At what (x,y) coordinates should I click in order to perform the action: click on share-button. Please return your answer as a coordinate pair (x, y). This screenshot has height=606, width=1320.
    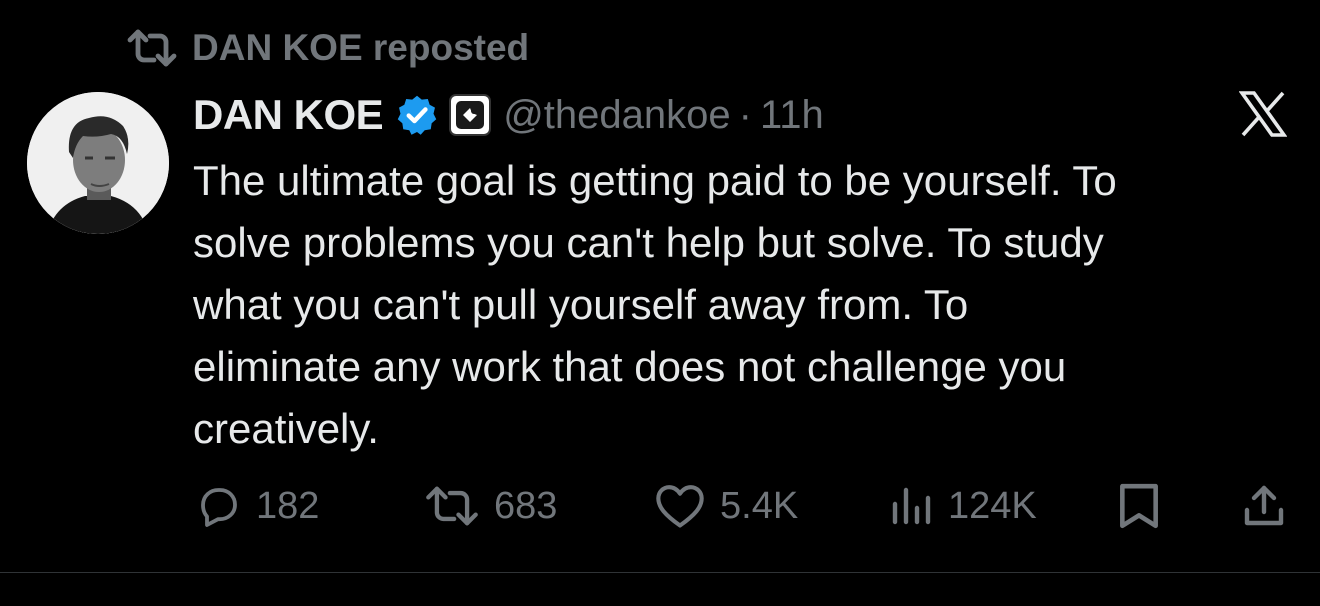
    Looking at the image, I should click on (1264, 506).